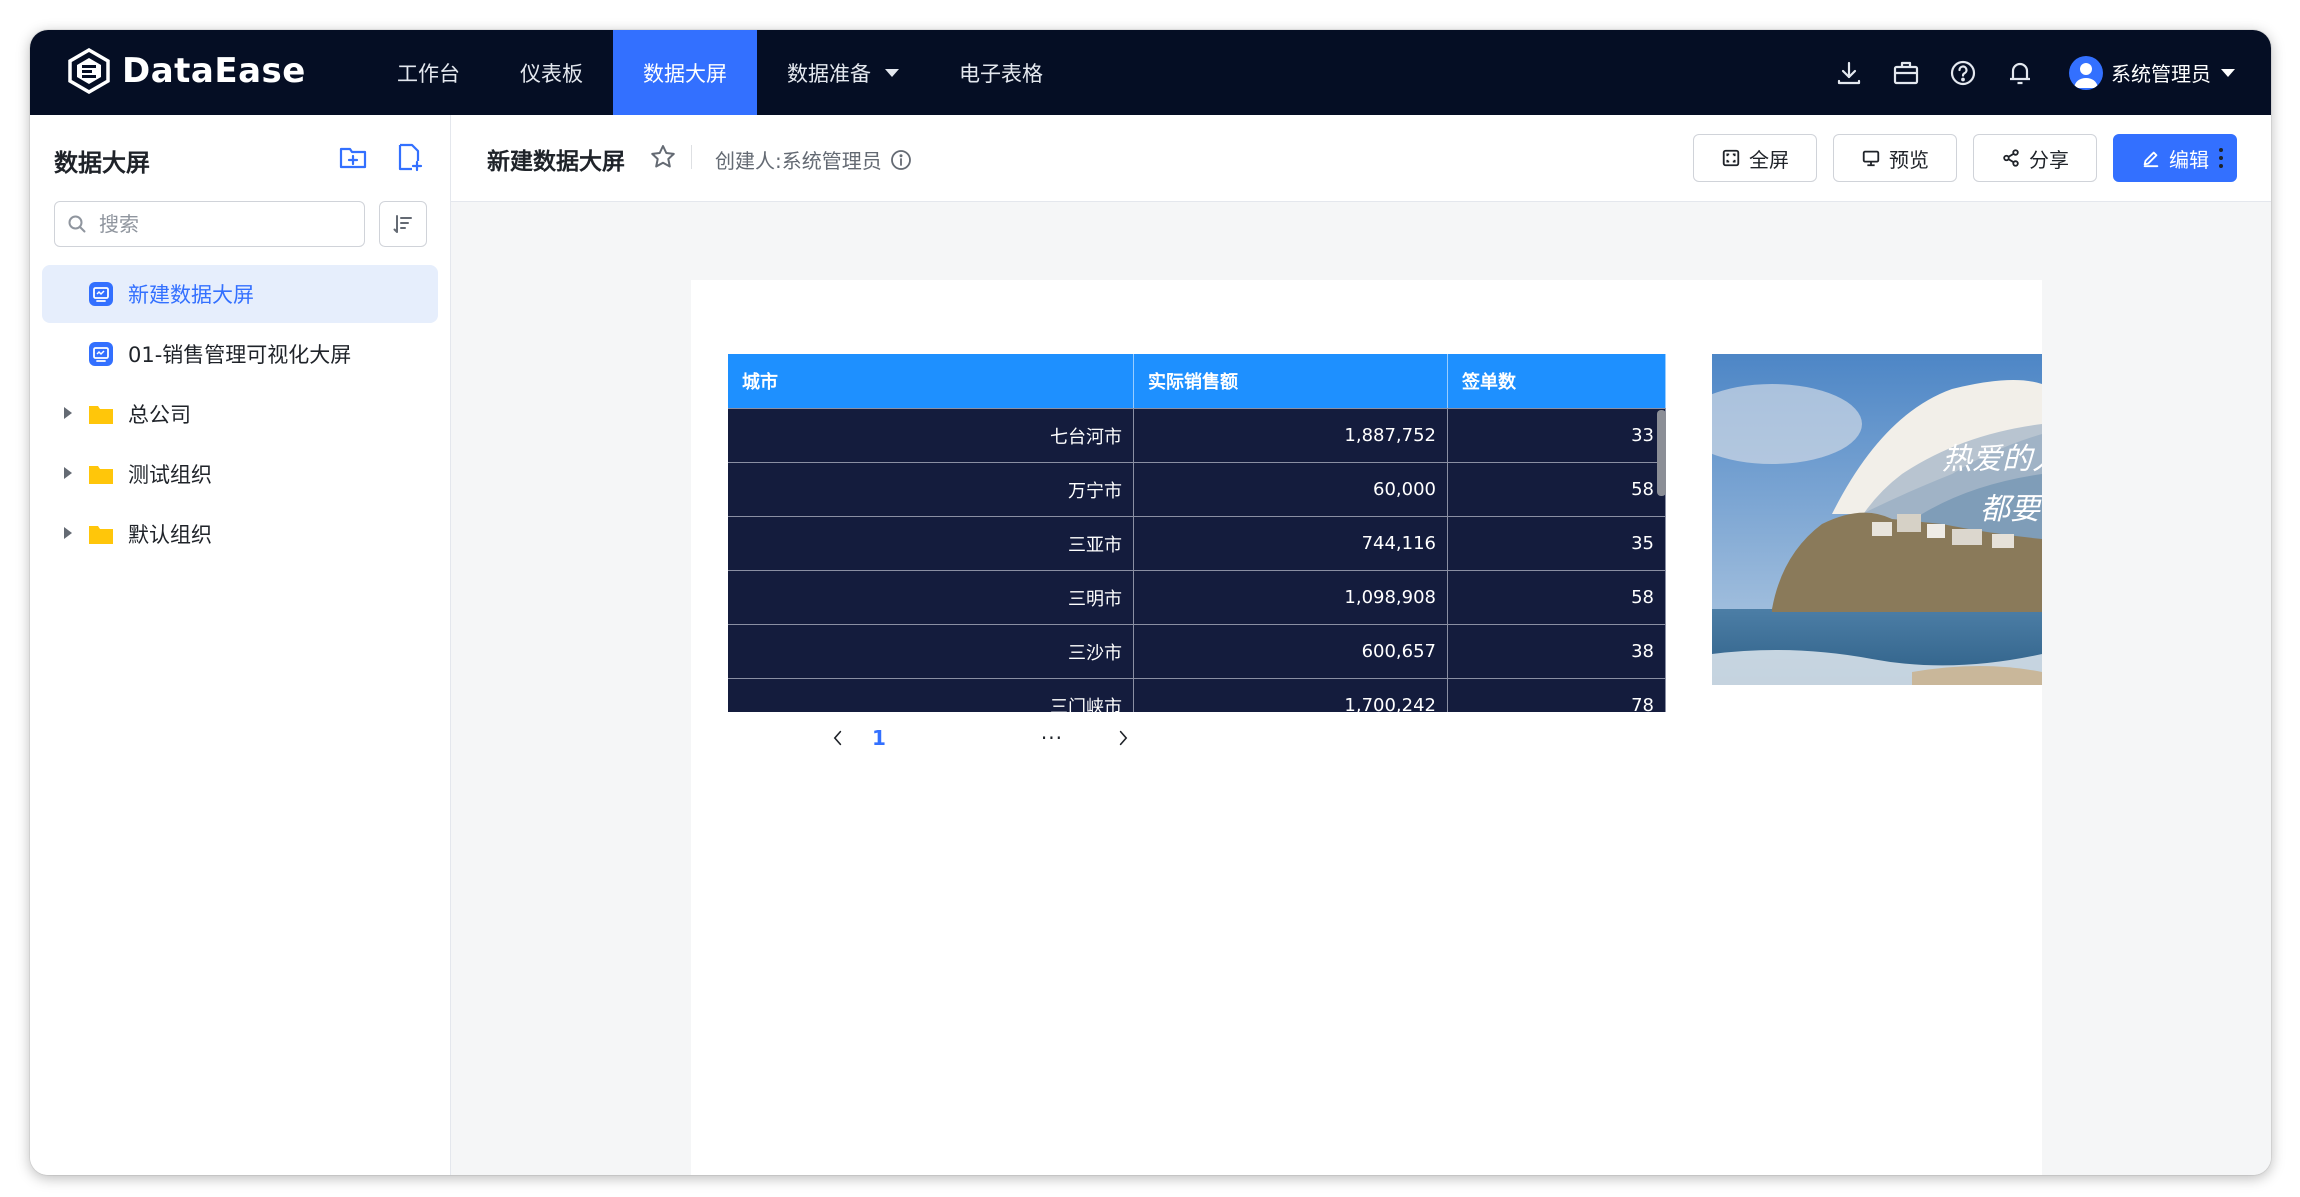 Image resolution: width=2300 pixels, height=1197 pixels. Describe the element at coordinates (2020, 73) in the screenshot. I see `bell-icon` at that location.